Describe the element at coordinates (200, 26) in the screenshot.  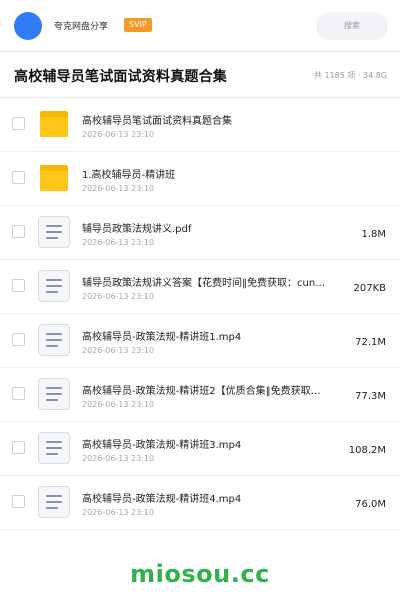
I see `top-bar: 夸克网盘分享 SVIP 搜索` at that location.